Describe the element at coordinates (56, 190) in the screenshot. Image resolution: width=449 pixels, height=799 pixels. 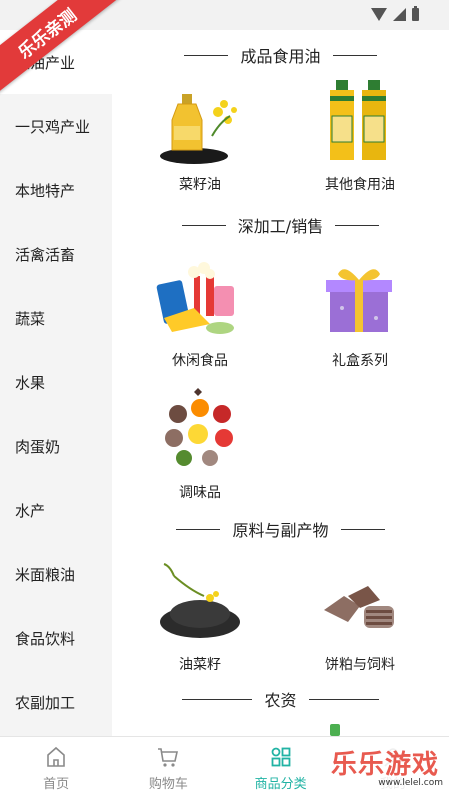
I see `sidebar-item-local-specialty: 本地特产` at that location.